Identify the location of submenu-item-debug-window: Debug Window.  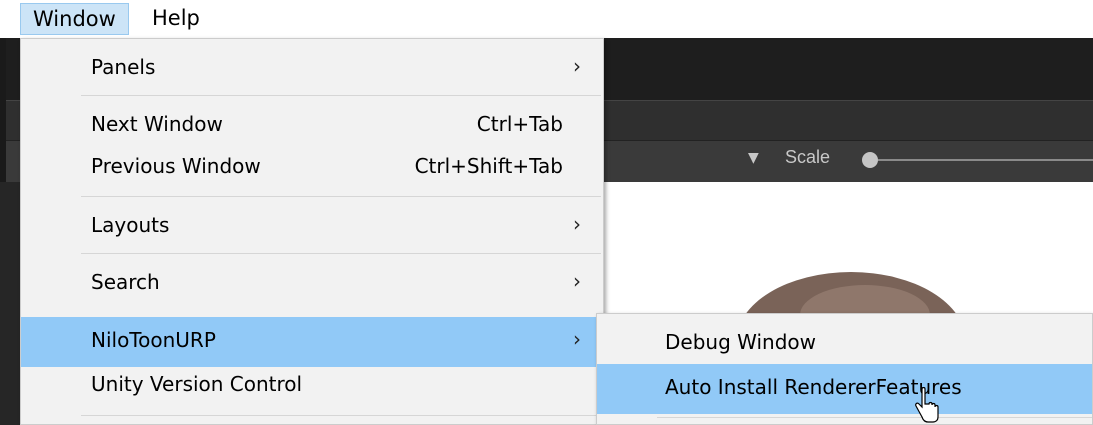
(844, 344).